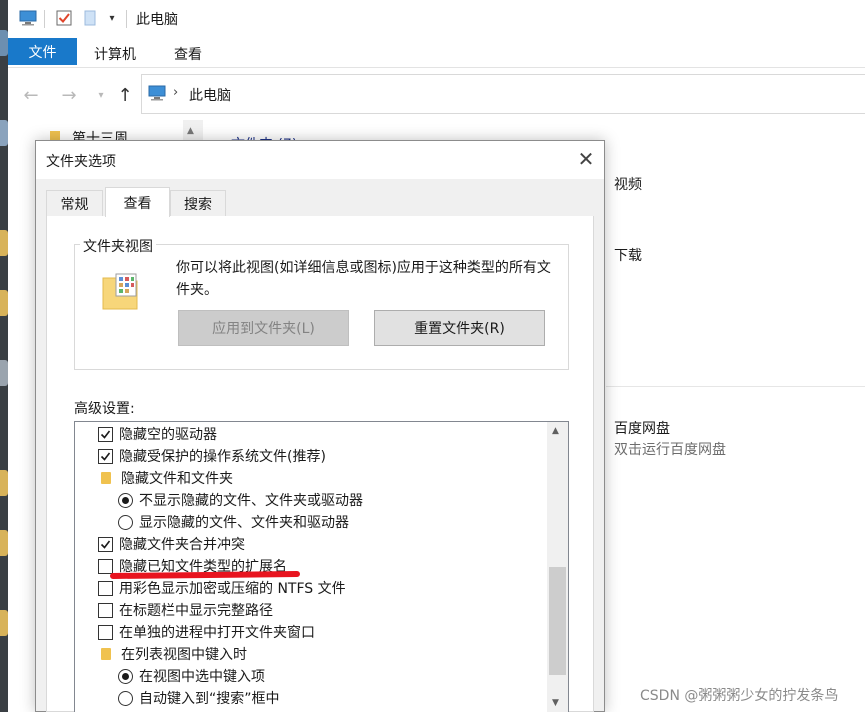 The image size is (865, 712). Describe the element at coordinates (735, 386) in the screenshot. I see `content-divider` at that location.